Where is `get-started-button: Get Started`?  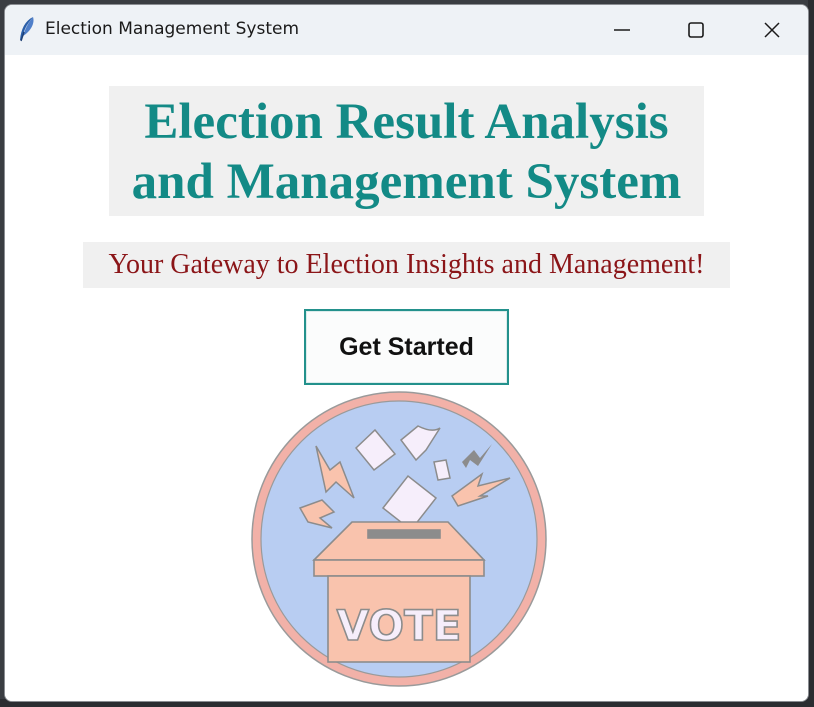 get-started-button: Get Started is located at coordinates (406, 347).